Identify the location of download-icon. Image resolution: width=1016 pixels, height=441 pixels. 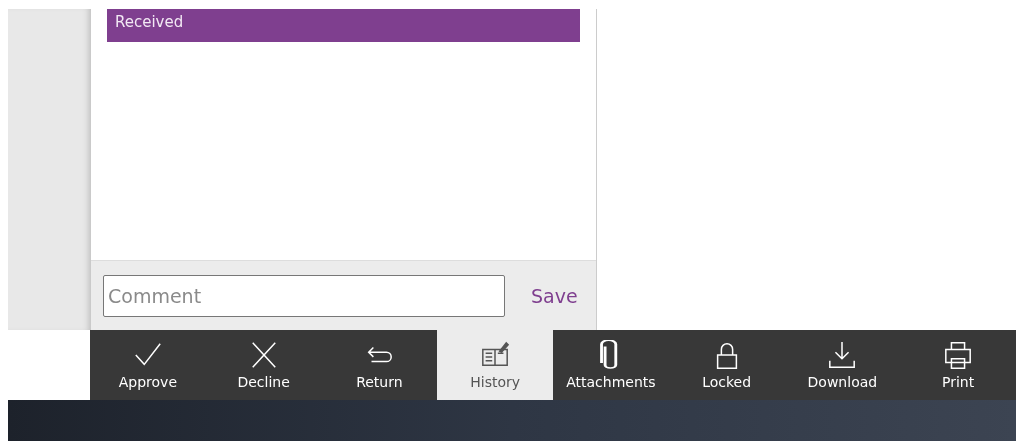
(842, 355).